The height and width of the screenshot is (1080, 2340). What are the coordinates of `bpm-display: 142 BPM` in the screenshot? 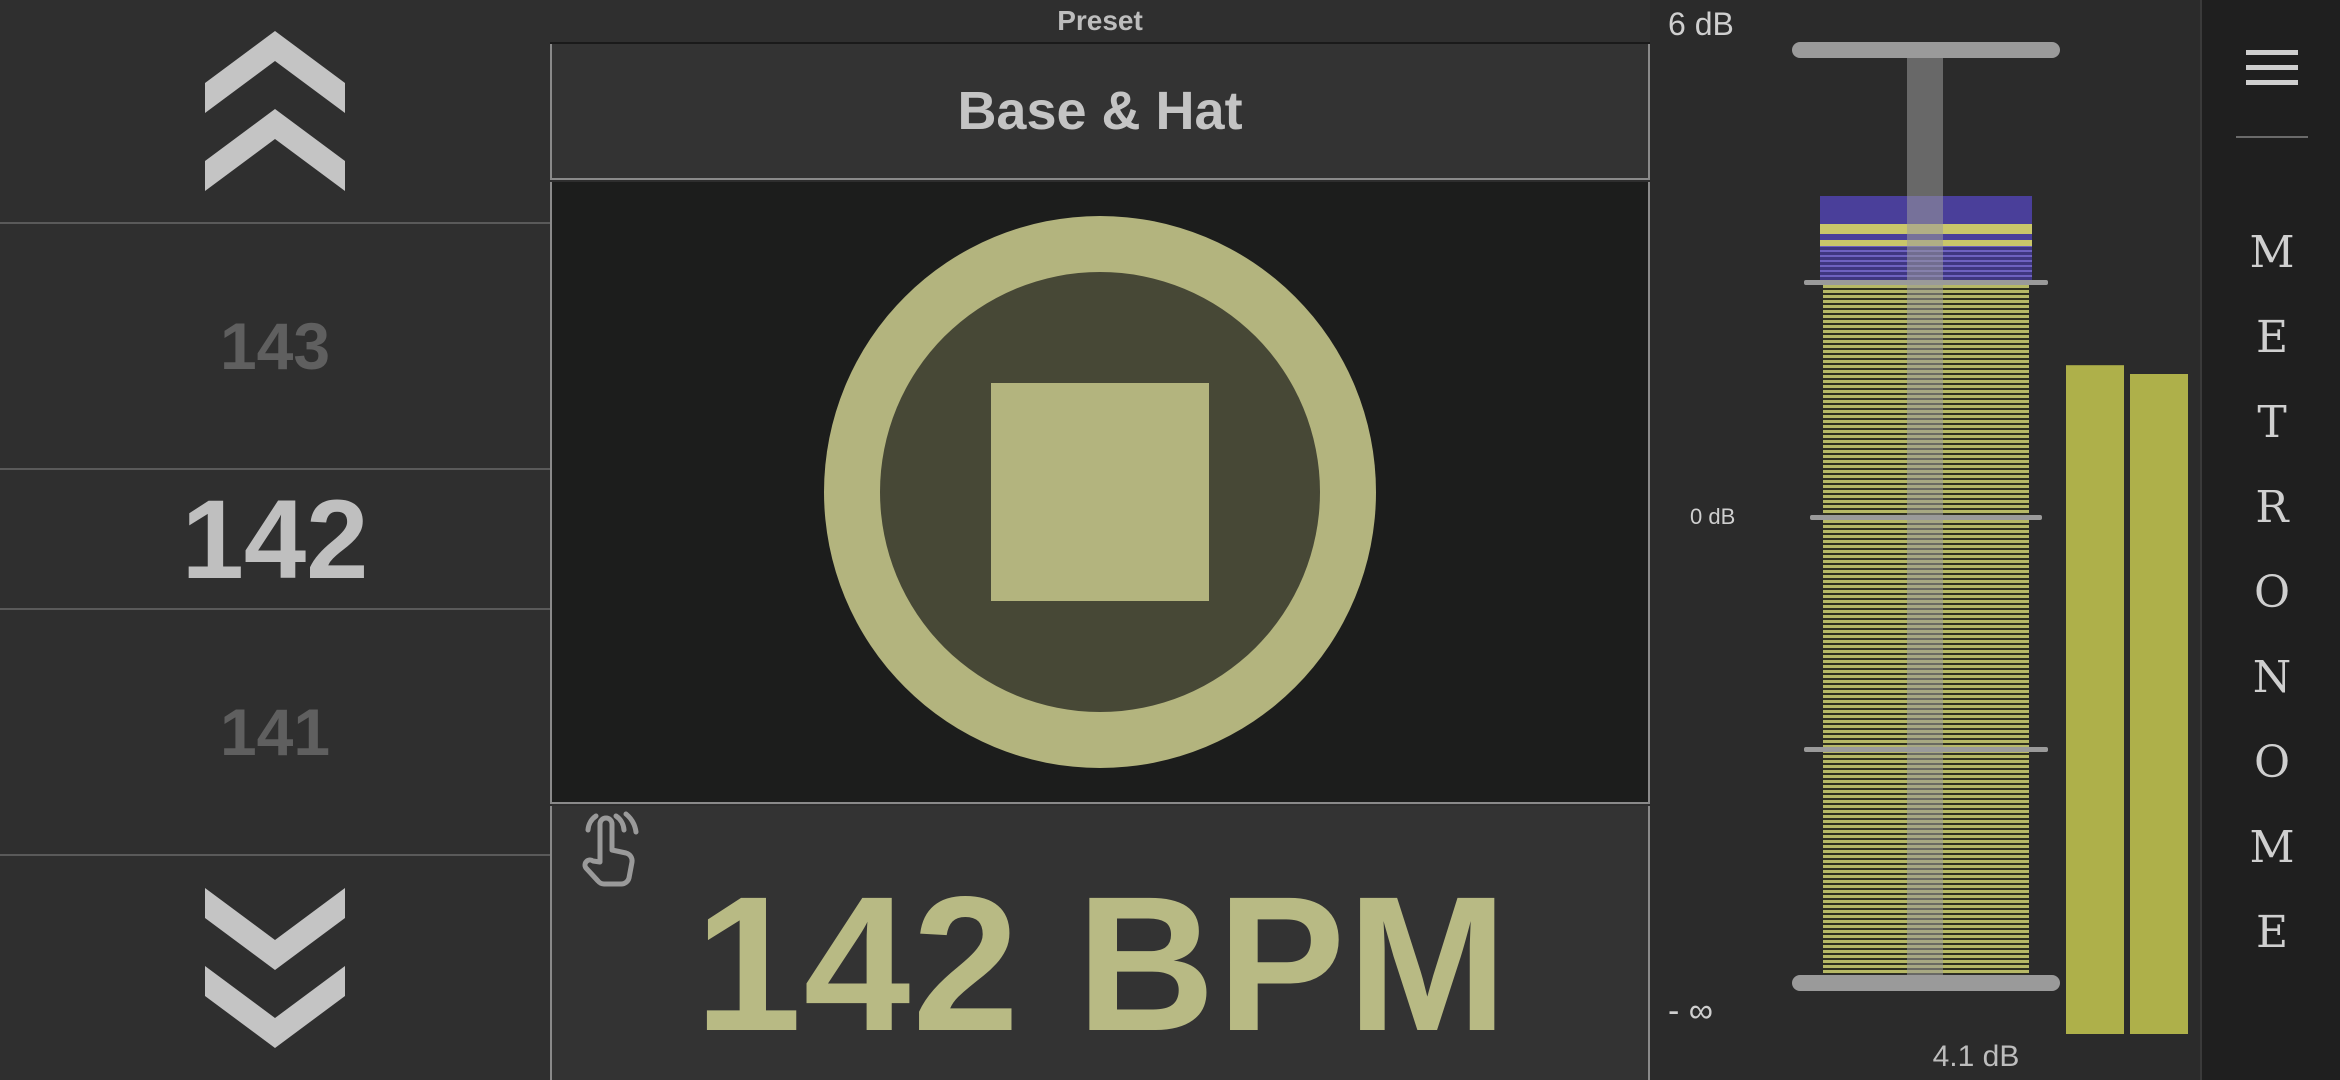 It's located at (1102, 963).